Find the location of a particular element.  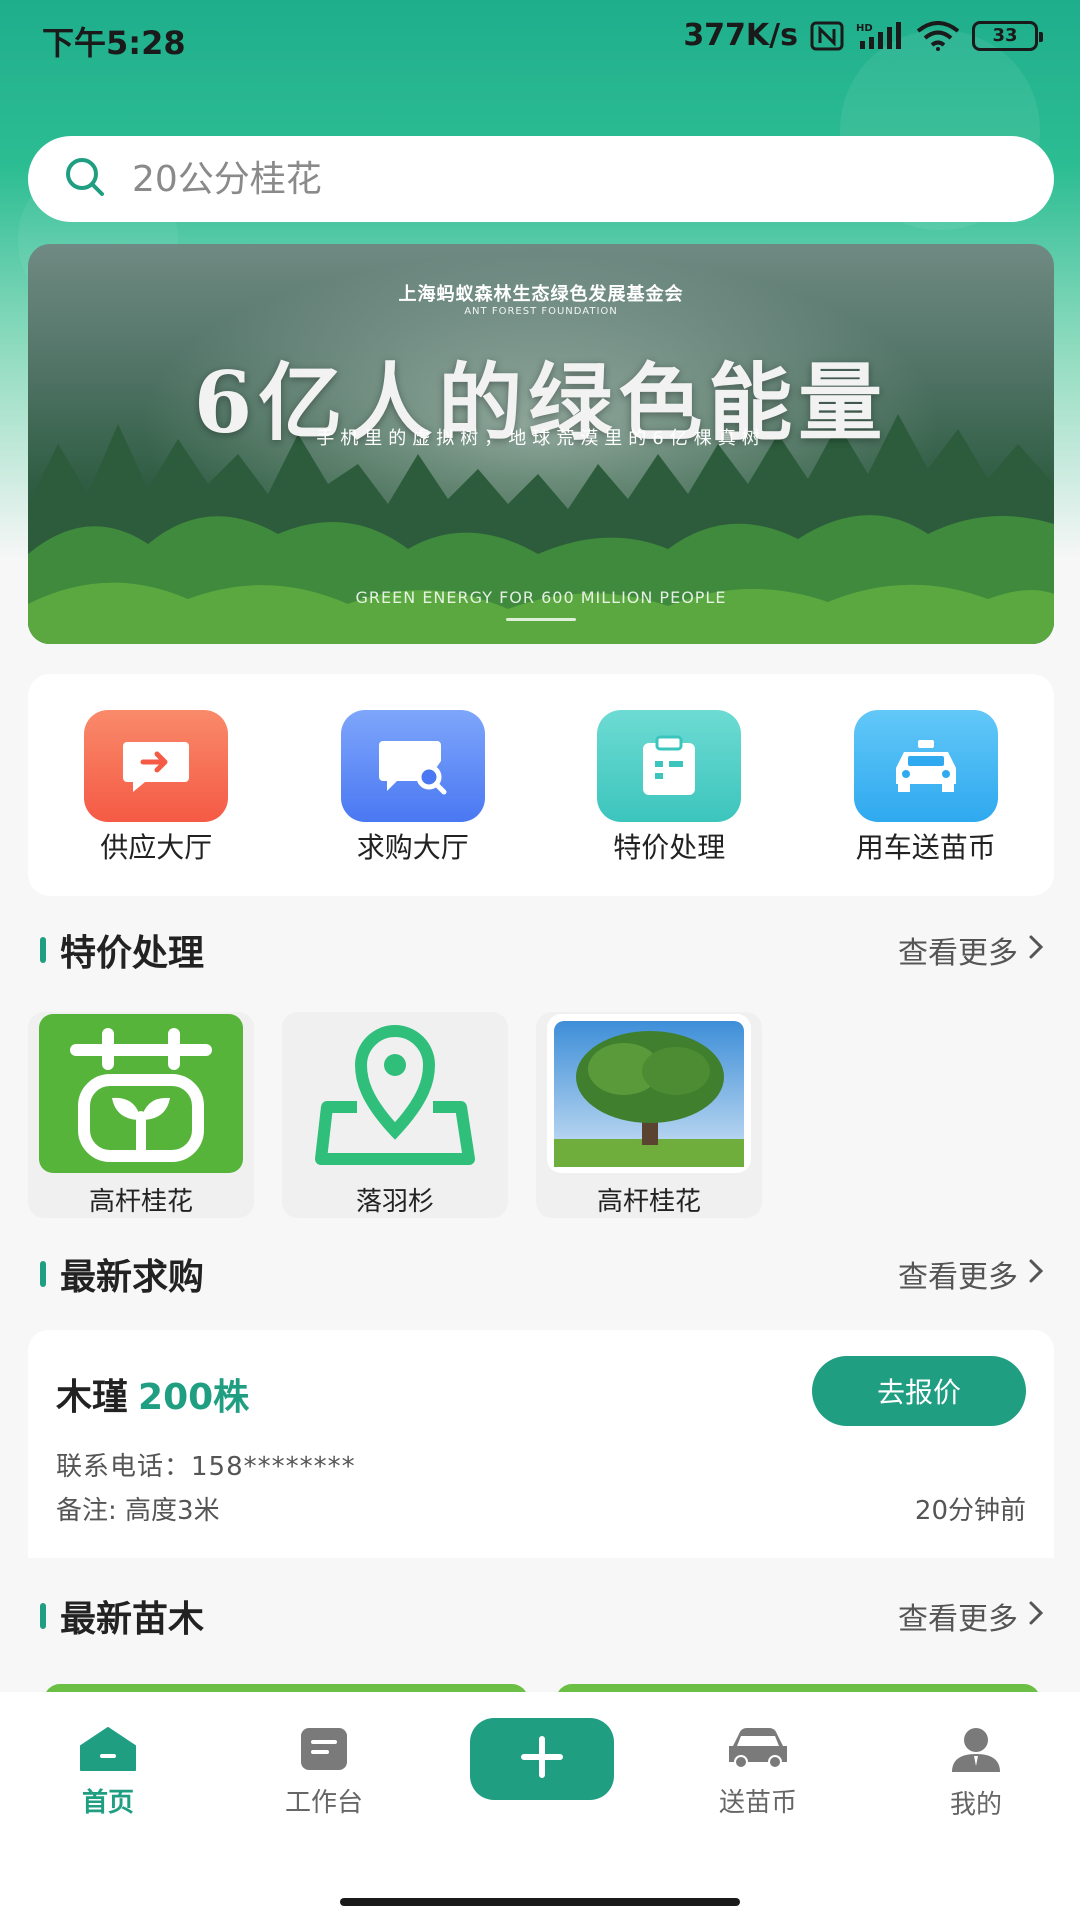

purchase-plant: 木瑾 is located at coordinates (92, 1397).